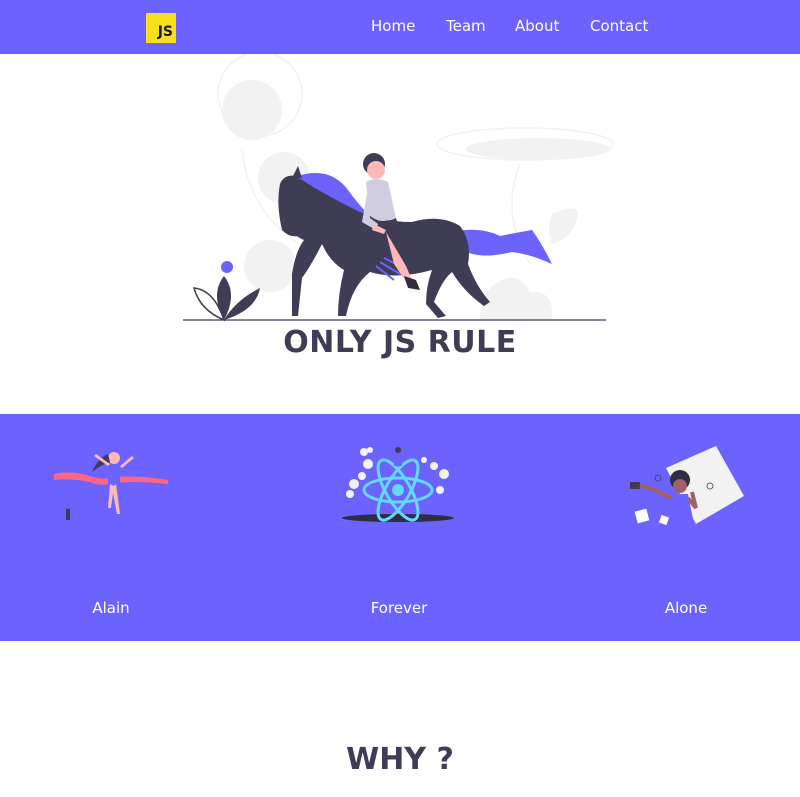 This screenshot has height=797, width=800. I want to click on hero-title: ONLY JS RULE, so click(400, 342).